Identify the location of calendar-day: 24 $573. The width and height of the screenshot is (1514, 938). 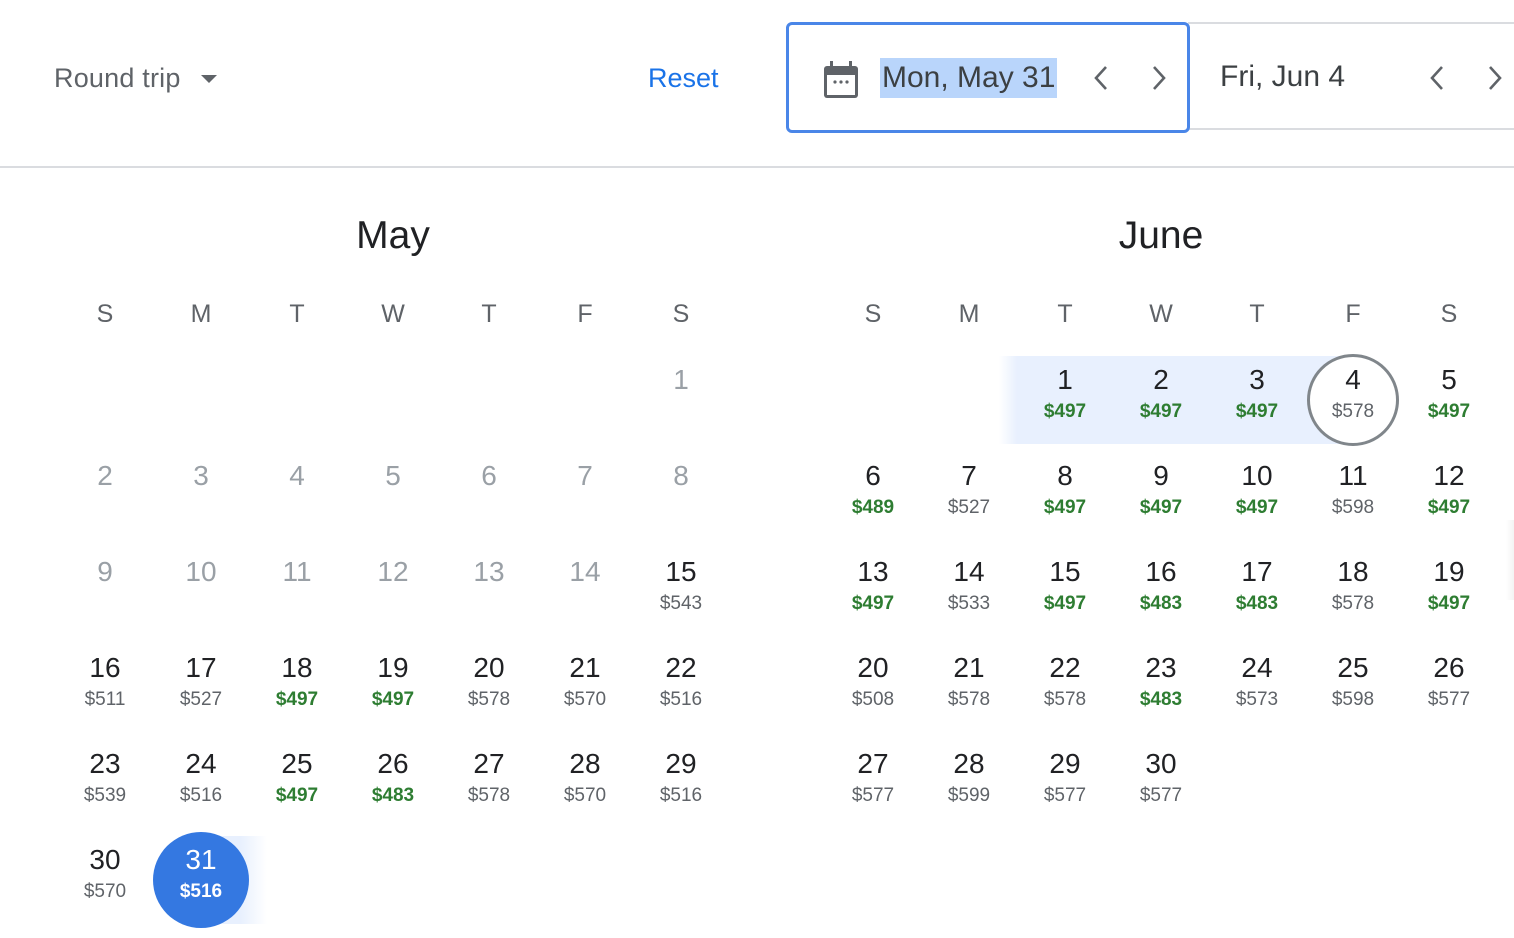
(1257, 694).